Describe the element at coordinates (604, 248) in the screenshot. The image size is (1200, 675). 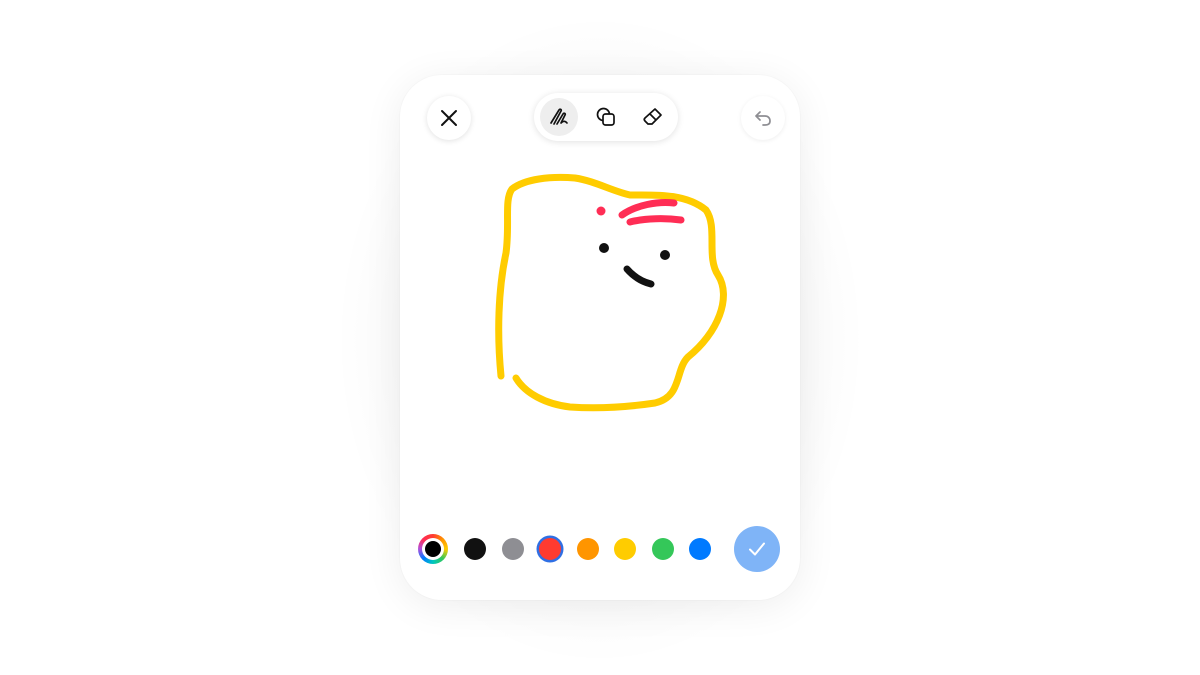
I see `left-eye-stroke` at that location.